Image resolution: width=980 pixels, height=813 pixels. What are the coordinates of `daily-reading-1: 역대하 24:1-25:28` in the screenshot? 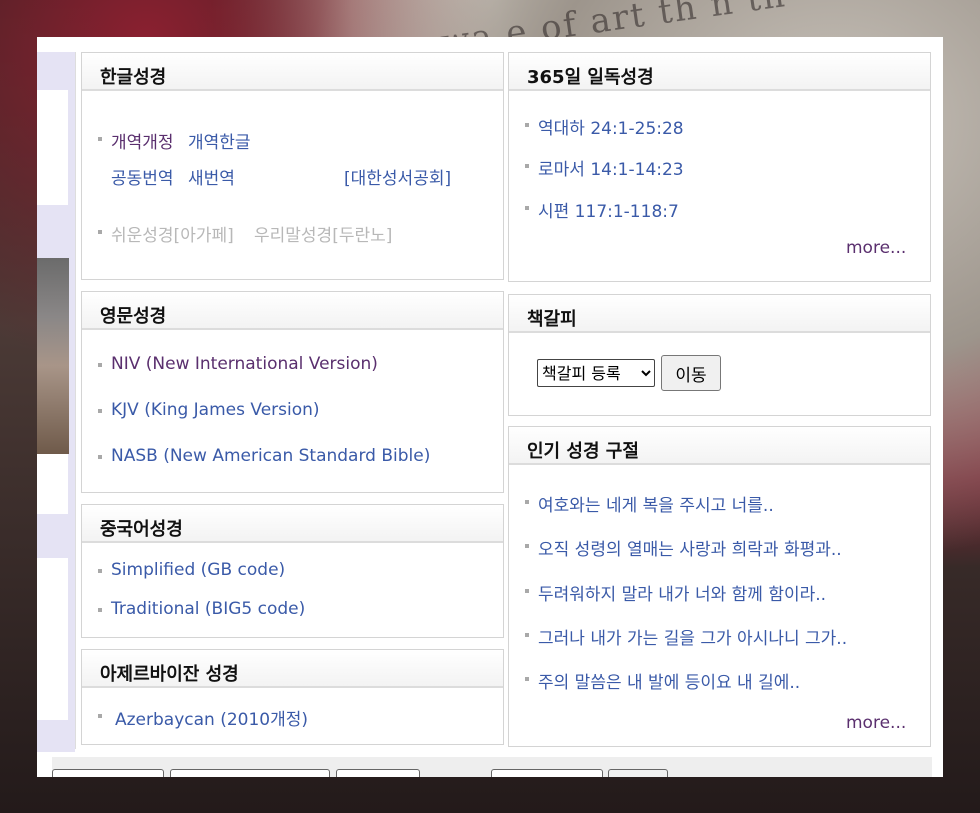 It's located at (611, 126).